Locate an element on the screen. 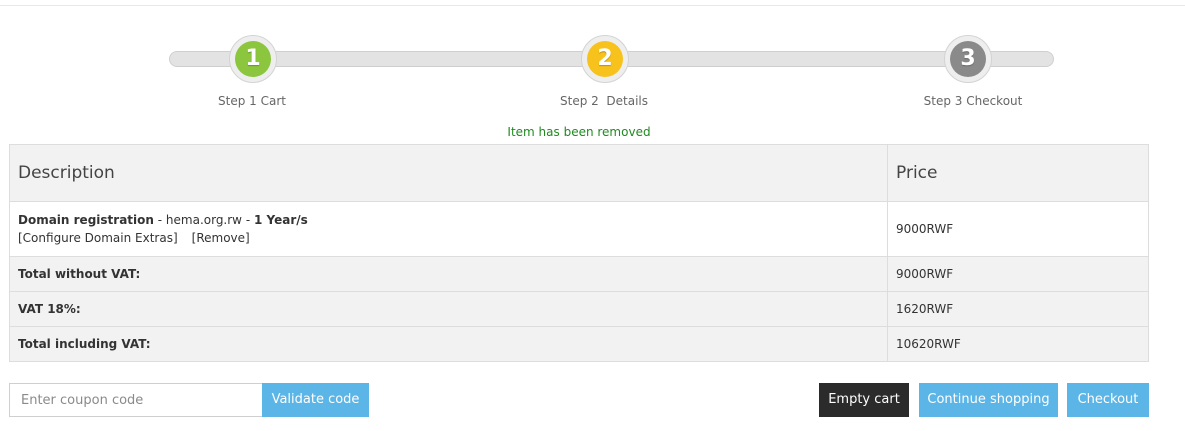 The width and height of the screenshot is (1185, 431). remove-item-link: [Remove] is located at coordinates (221, 238).